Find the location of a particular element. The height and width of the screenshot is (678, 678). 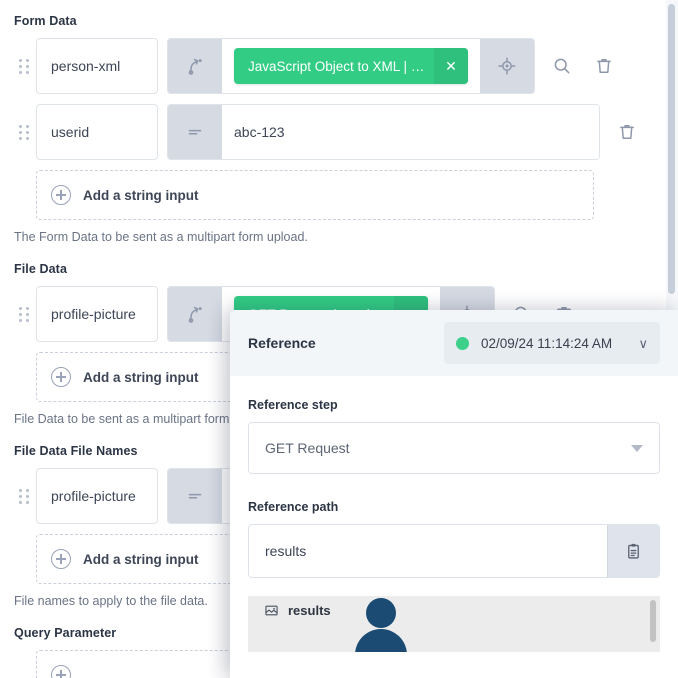

form-data-value-group-2: abc-123 is located at coordinates (383, 132).